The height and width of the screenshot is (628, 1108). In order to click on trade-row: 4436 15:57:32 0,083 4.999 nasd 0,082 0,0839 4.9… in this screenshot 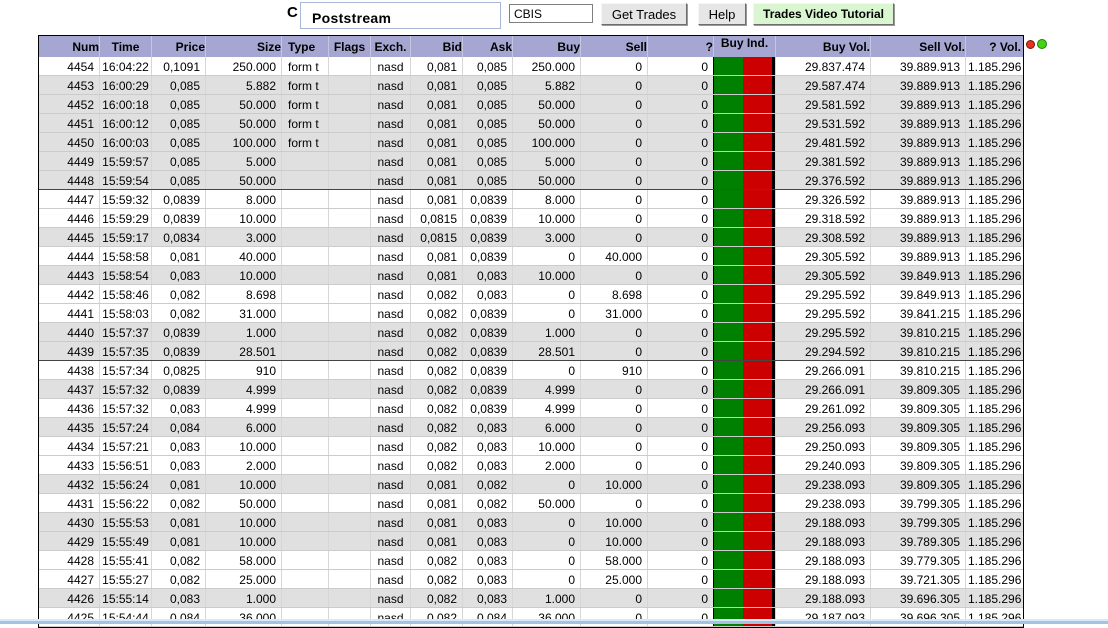, I will do `click(531, 408)`.